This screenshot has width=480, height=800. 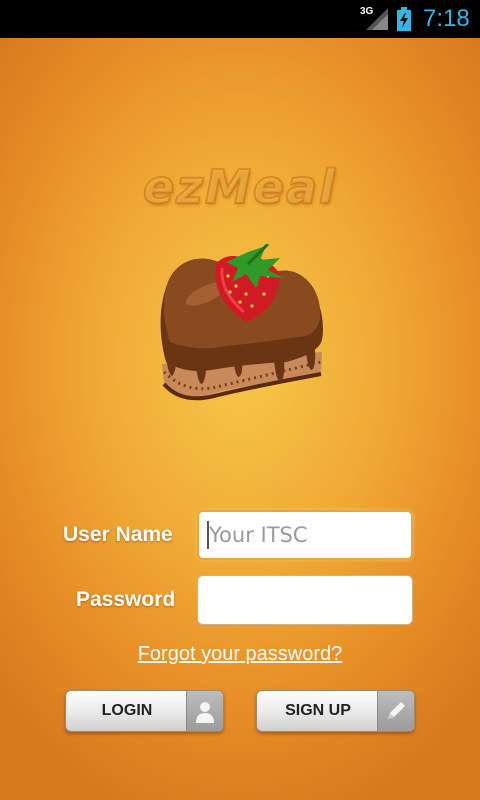 I want to click on username-label: User Name, so click(x=118, y=534).